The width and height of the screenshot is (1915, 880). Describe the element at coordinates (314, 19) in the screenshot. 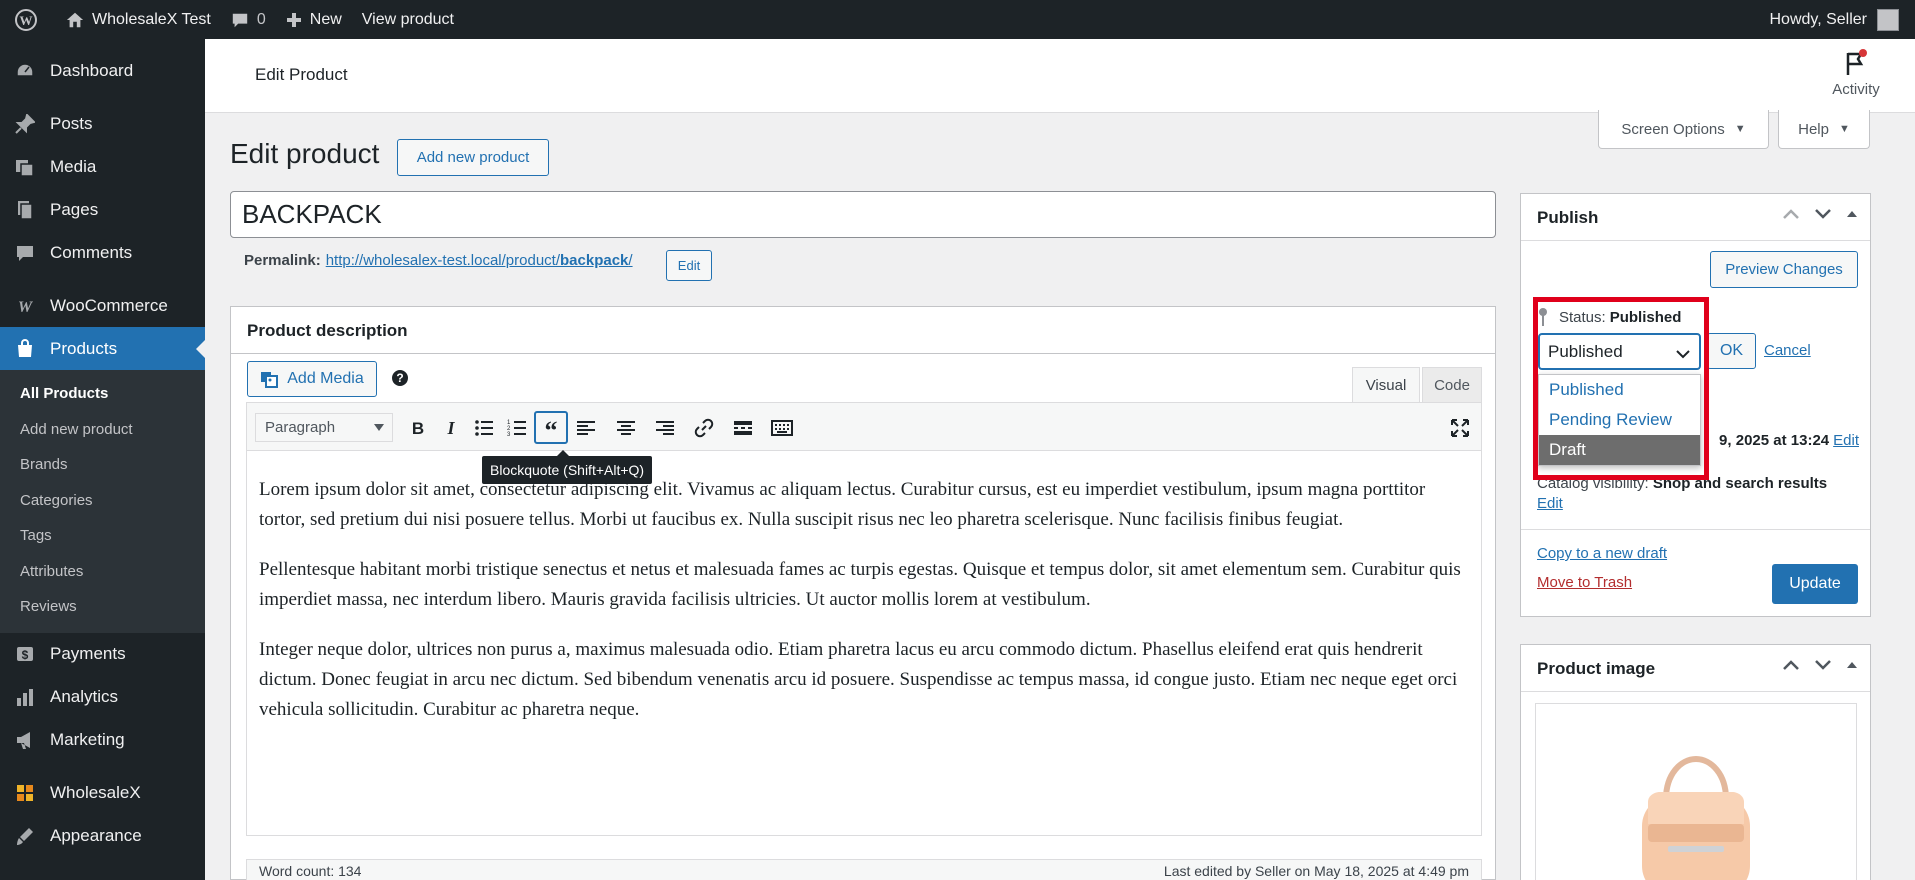

I see `new-content-link: New` at that location.